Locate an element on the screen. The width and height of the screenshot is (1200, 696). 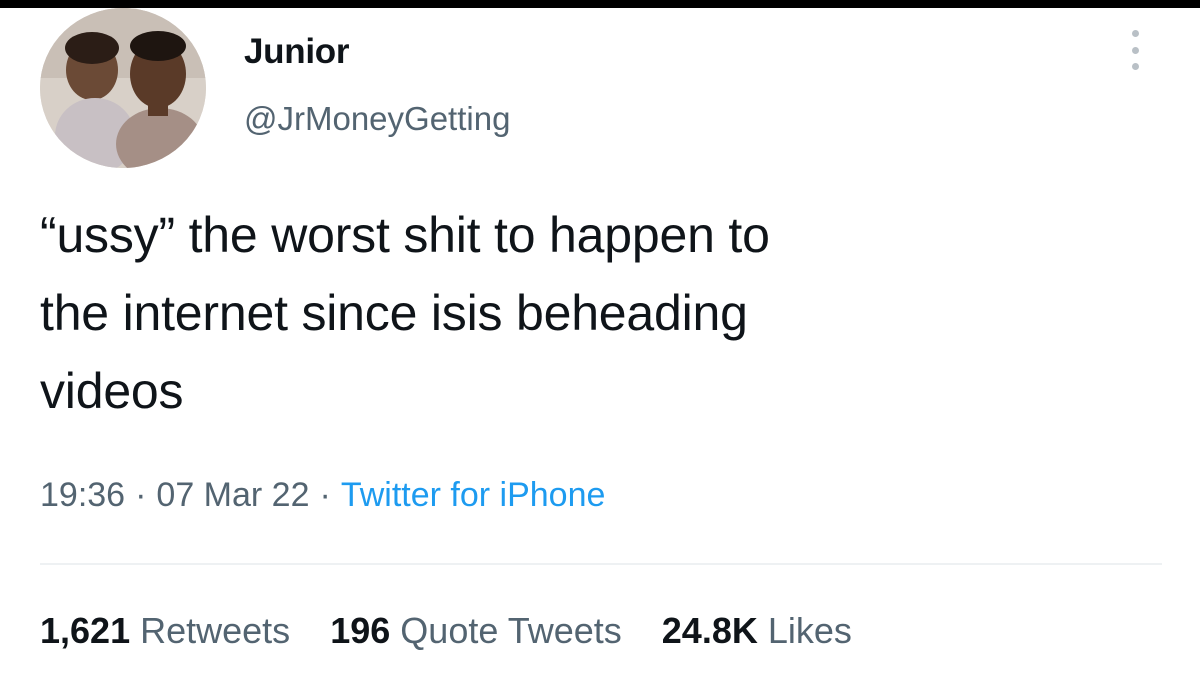
quote-tweets-stat: 196 Quote Tweets is located at coordinates (476, 631).